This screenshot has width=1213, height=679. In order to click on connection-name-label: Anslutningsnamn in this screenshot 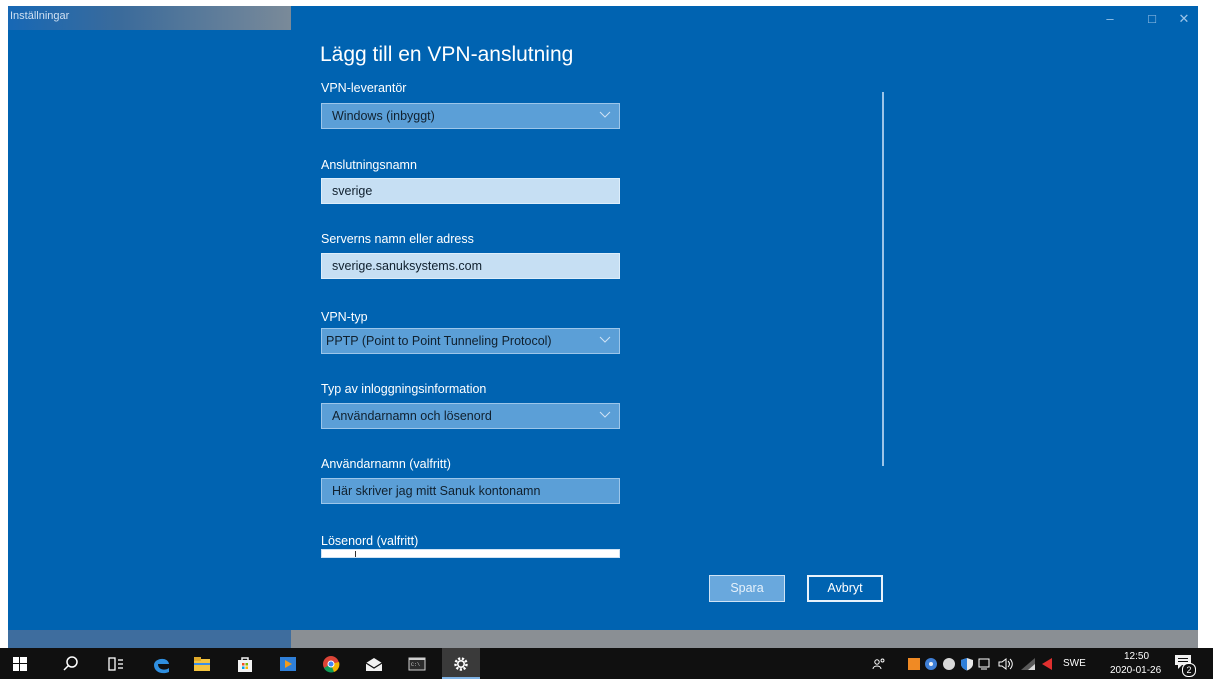, I will do `click(369, 165)`.